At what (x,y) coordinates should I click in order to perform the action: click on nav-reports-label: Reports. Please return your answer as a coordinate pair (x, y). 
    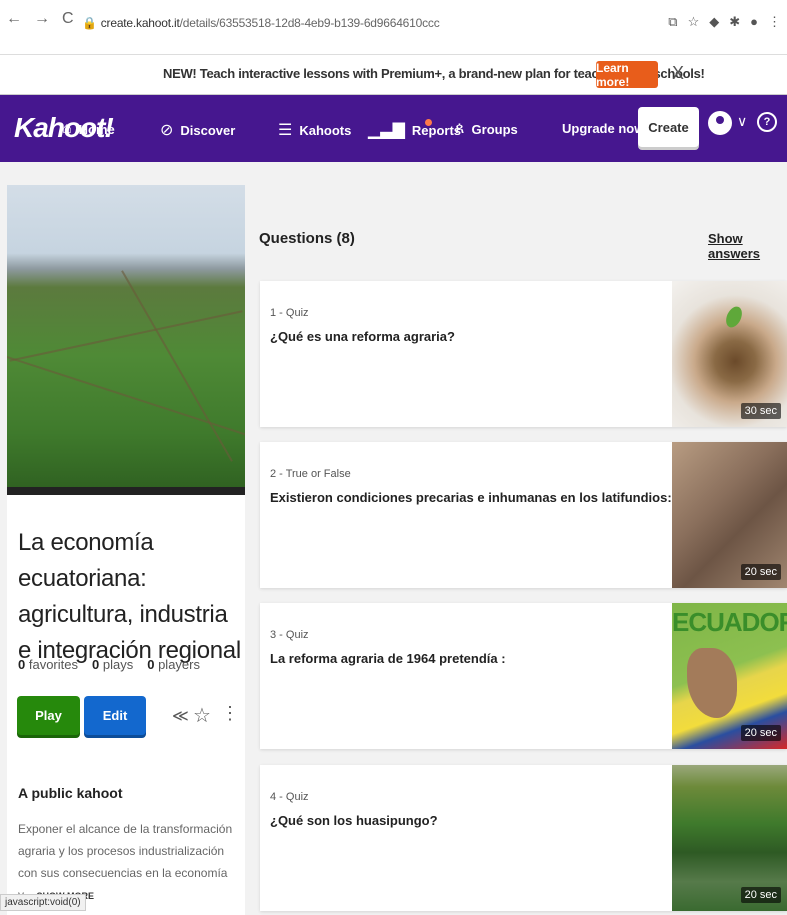
    Looking at the image, I should click on (436, 130).